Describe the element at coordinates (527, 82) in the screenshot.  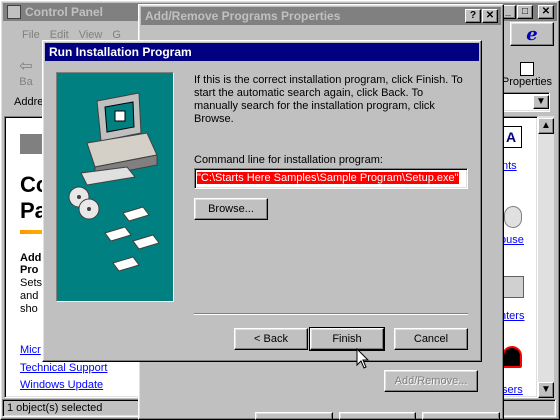
I see `properties-label: Properties` at that location.